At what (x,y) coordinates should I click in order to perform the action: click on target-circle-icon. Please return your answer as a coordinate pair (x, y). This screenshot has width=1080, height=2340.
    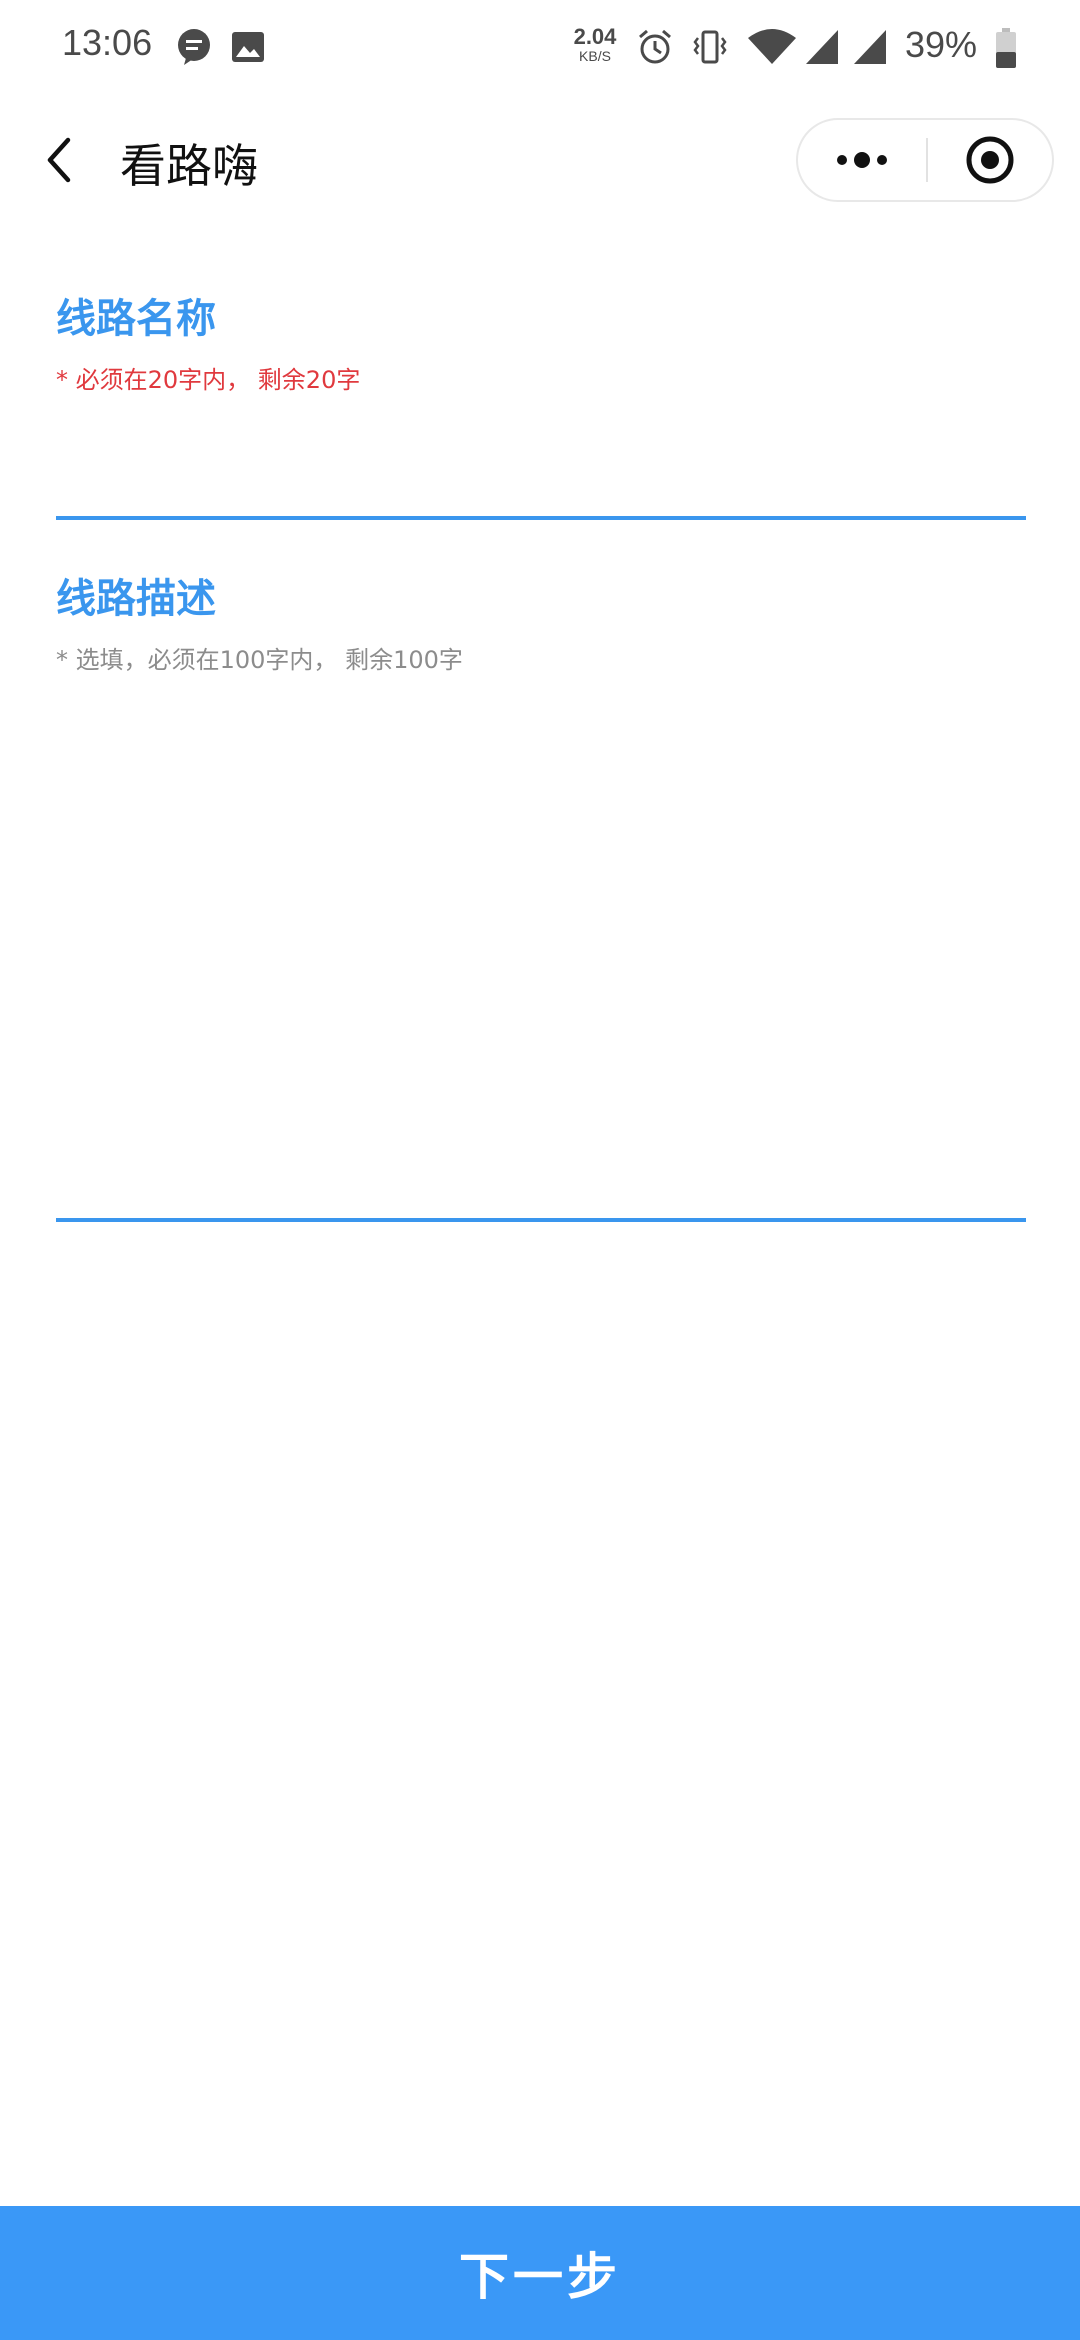
    Looking at the image, I should click on (990, 160).